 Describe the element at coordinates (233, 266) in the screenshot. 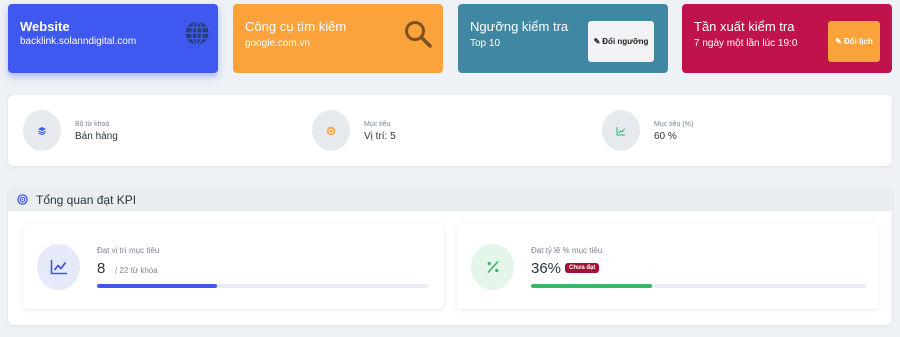

I see `kpi-position-card: Đạt vị trí mục tiêu 8 / 22 từ khóa` at that location.